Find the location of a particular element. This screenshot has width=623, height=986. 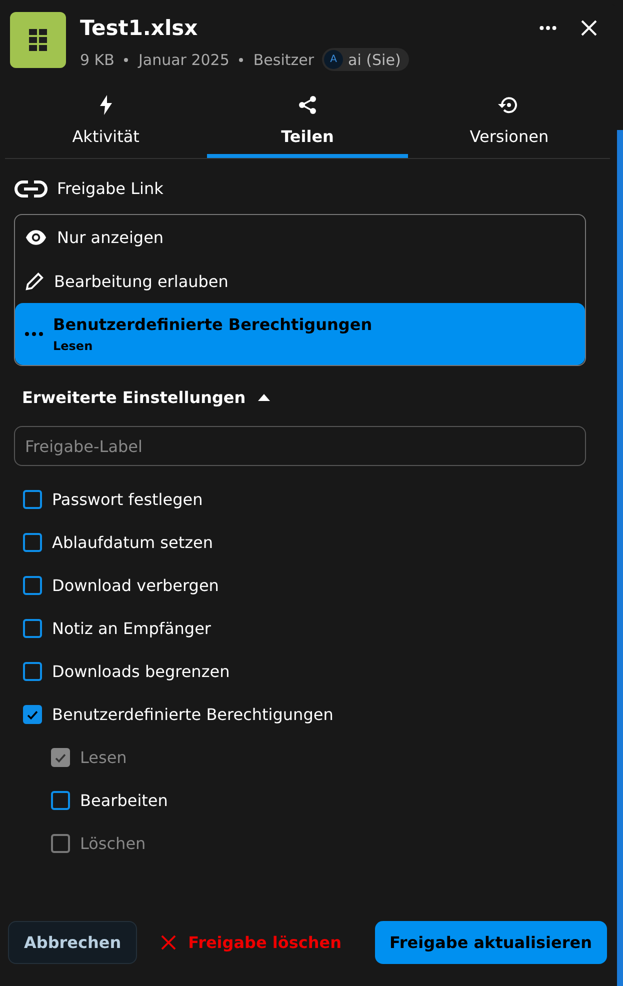

eye-icon is located at coordinates (36, 237).